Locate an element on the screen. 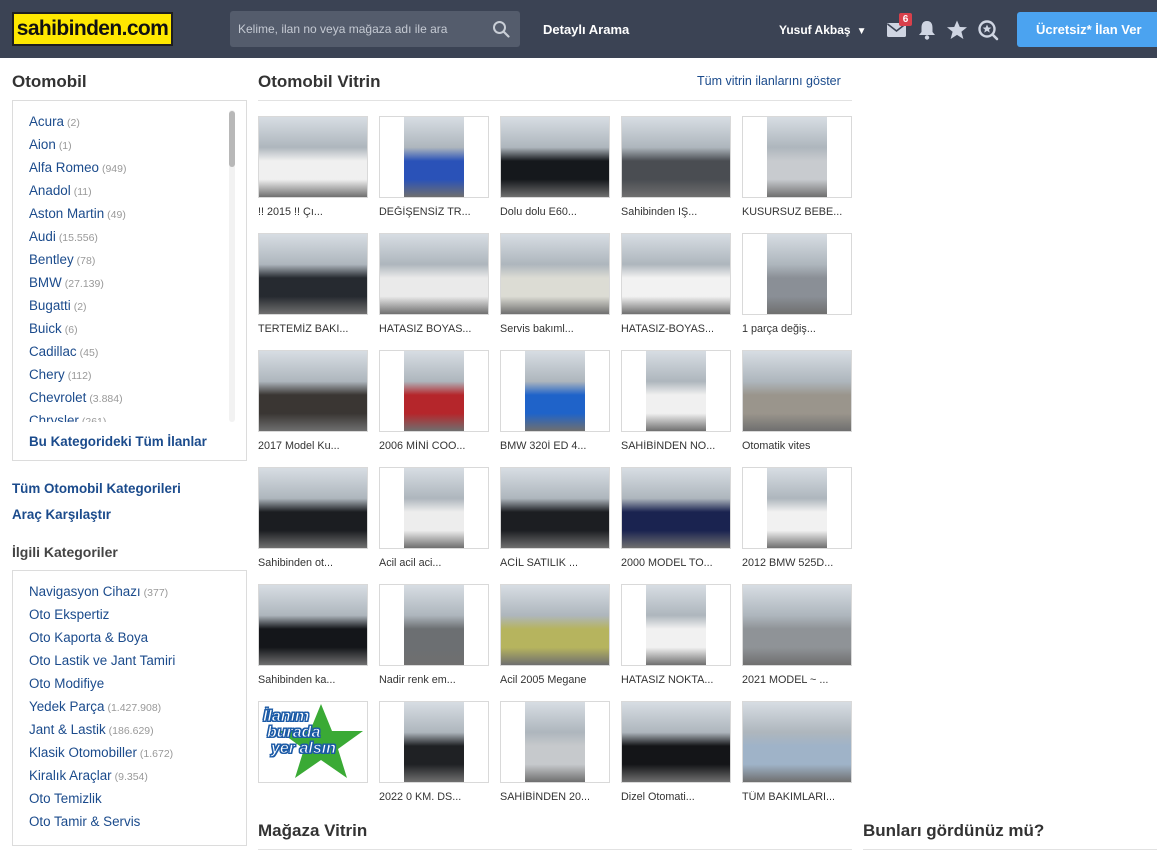 The height and width of the screenshot is (856, 1157). brand-list-item: Aion (1) is located at coordinates (129, 148).